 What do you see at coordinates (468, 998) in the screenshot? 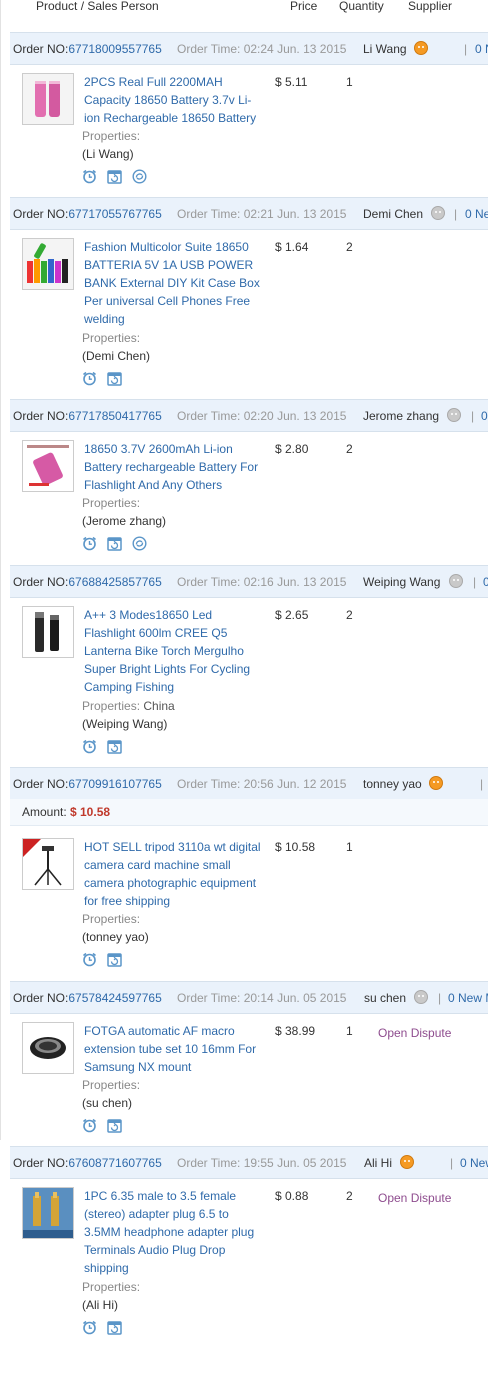
I see `new-message-link: 0 New M` at bounding box center [468, 998].